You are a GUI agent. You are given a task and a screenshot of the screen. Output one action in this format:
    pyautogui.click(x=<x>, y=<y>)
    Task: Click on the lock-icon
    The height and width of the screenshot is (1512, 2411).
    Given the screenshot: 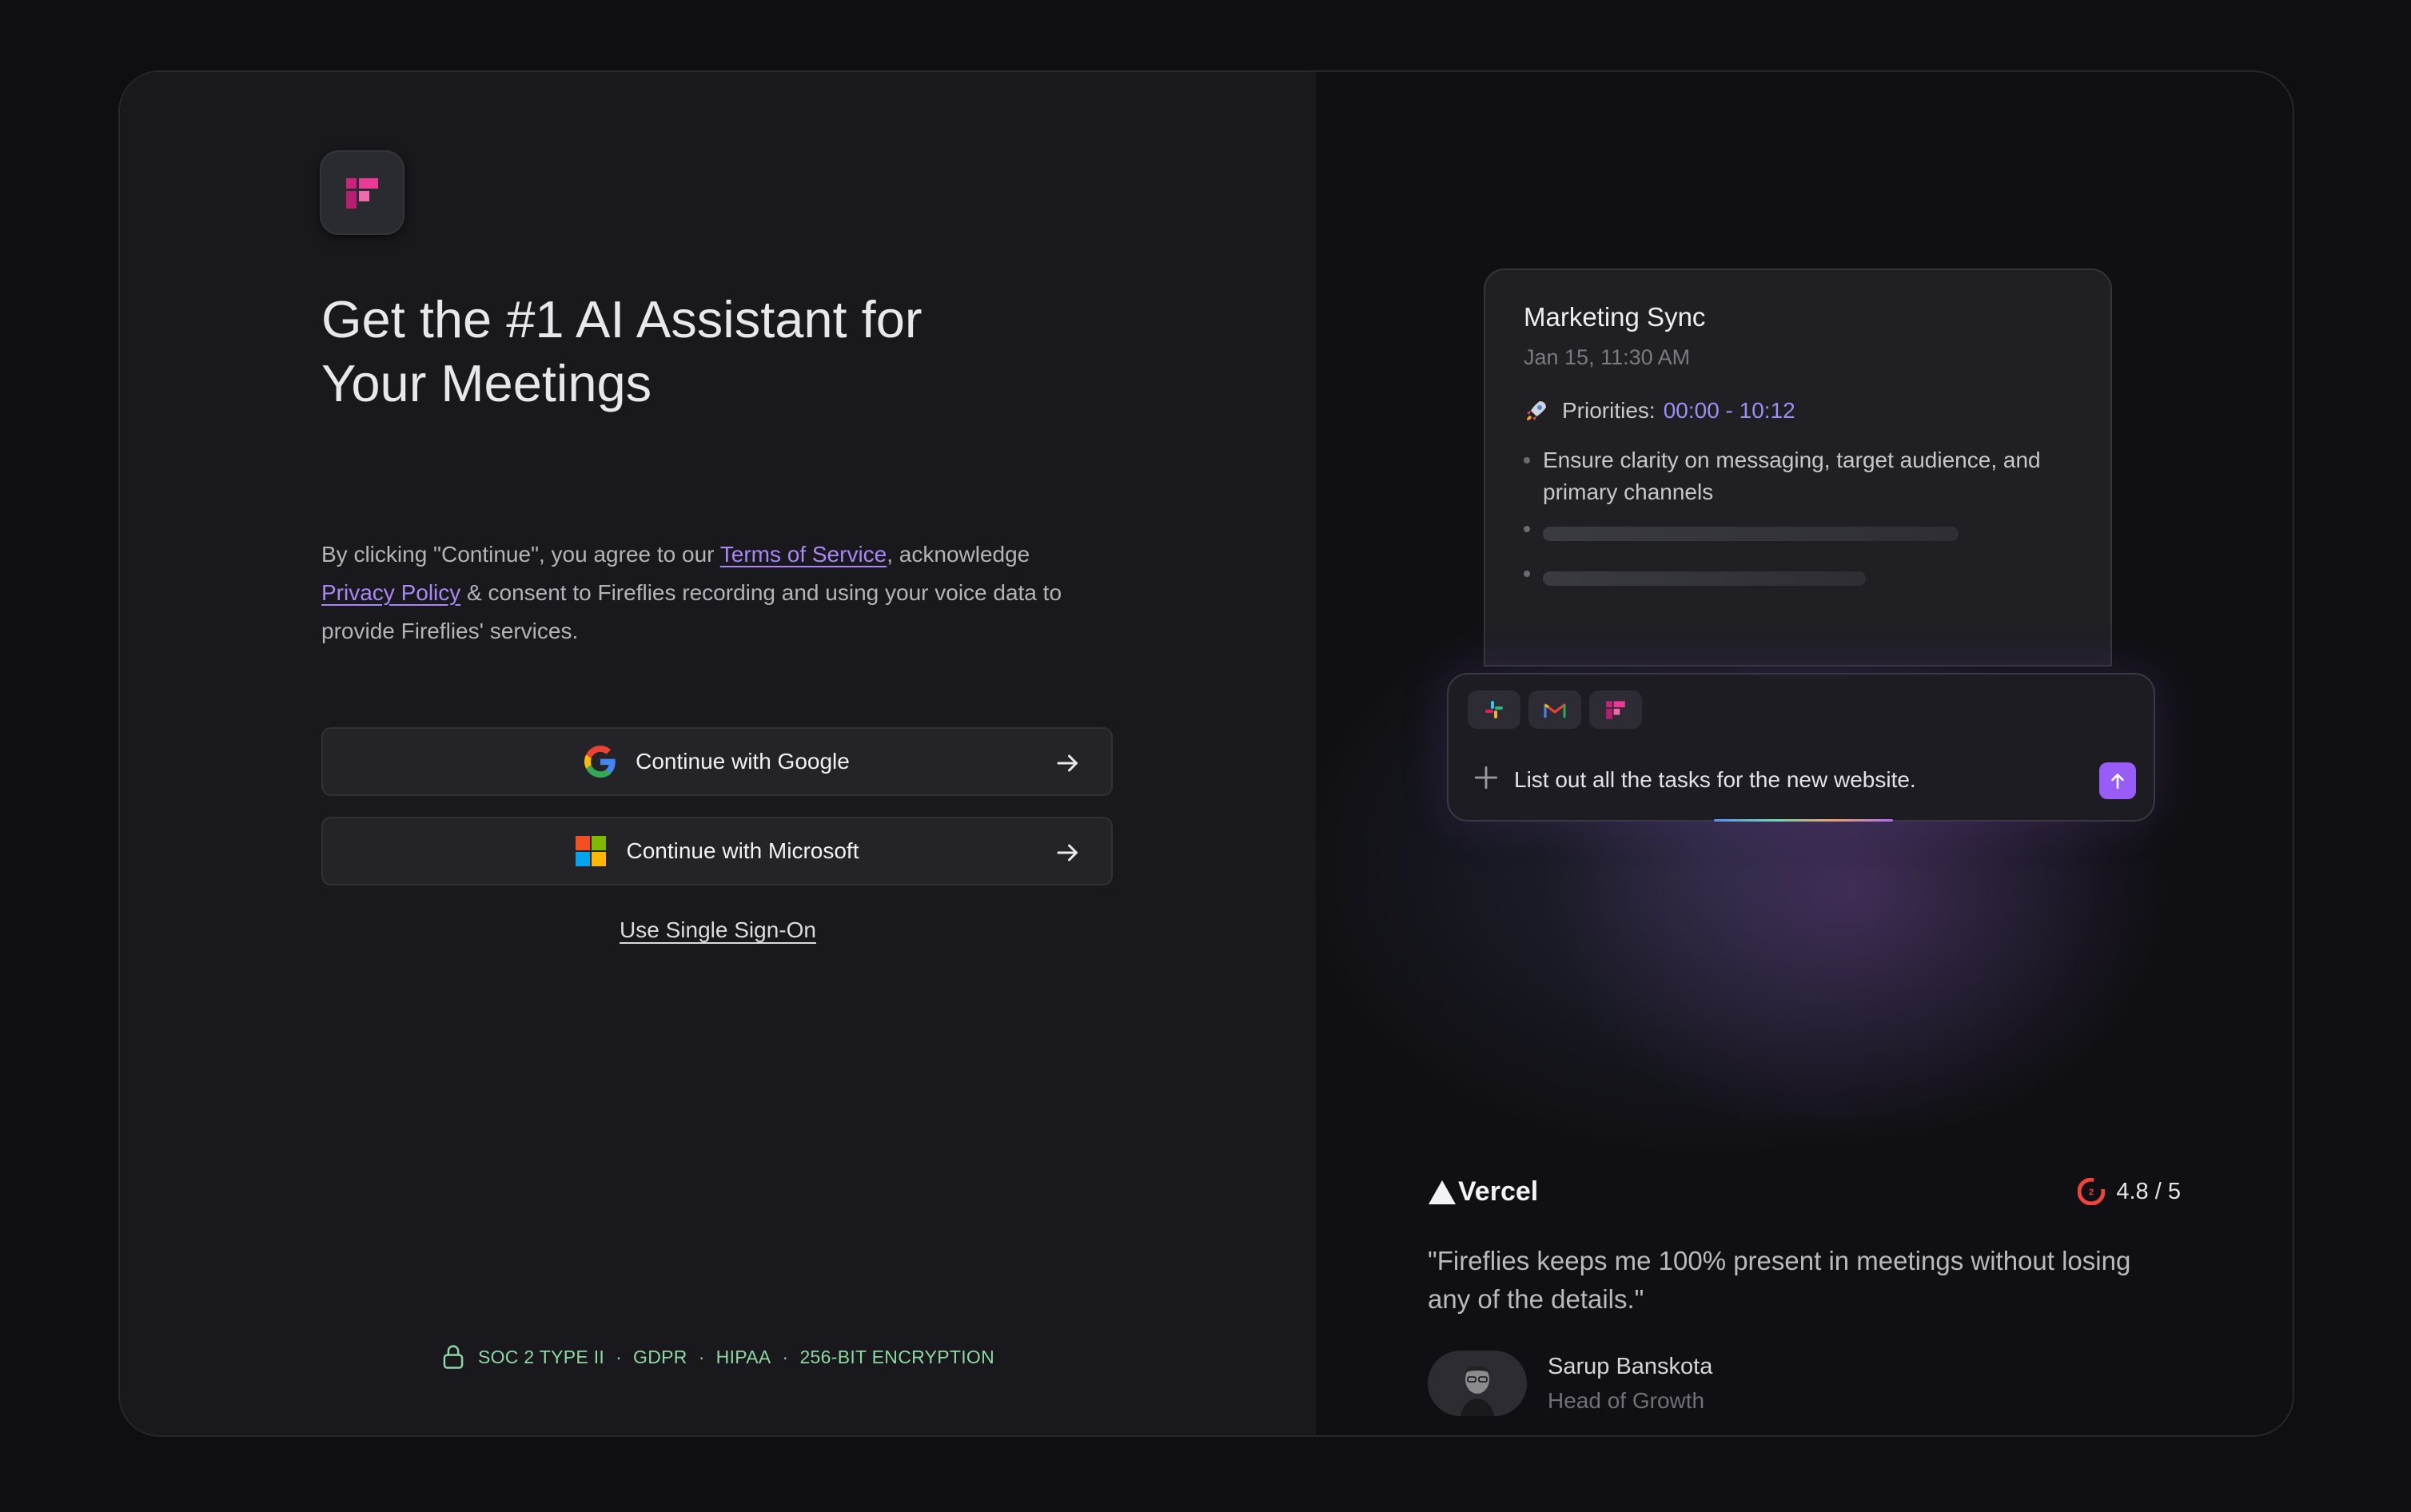 What is the action you would take?
    pyautogui.click(x=453, y=1357)
    